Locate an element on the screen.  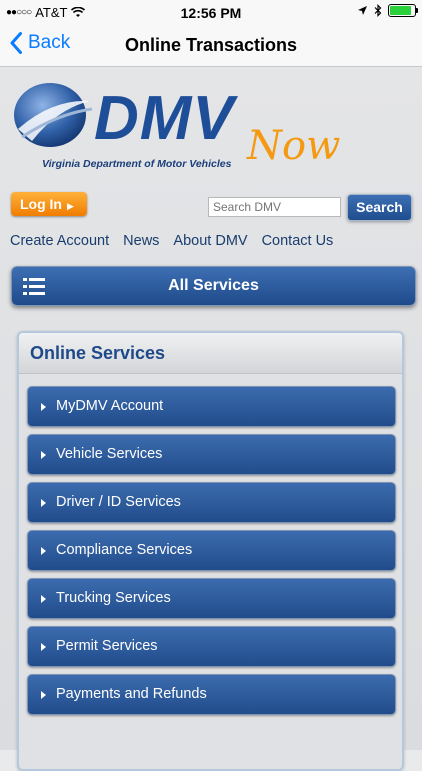
service-item-label: Payments and Refunds is located at coordinates (131, 694).